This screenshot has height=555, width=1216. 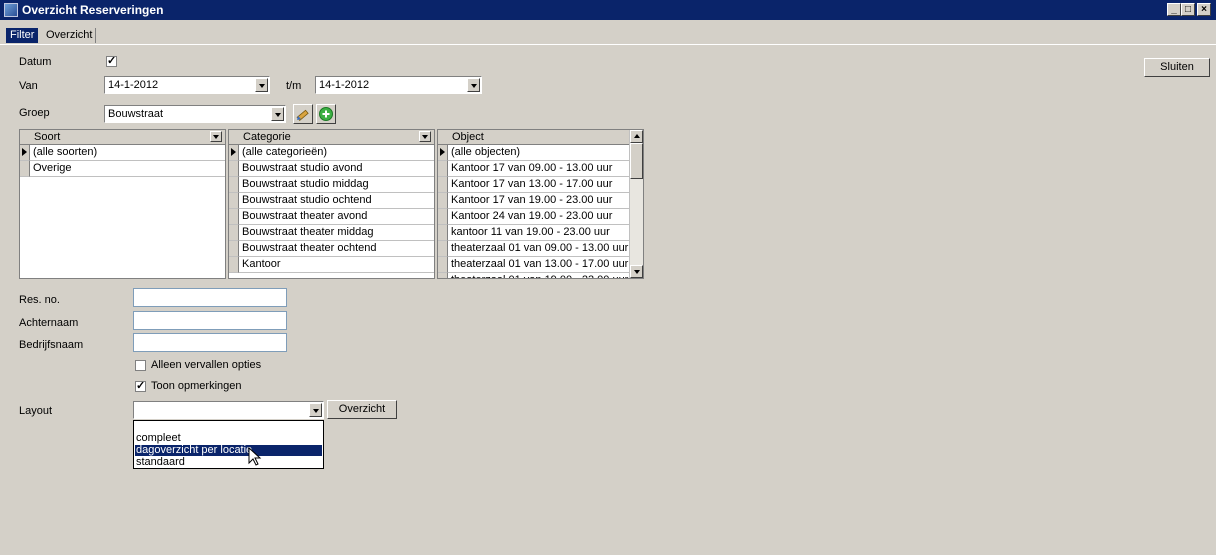 What do you see at coordinates (538, 233) in the screenshot?
I see `list-item: kantoor 11 van 19.00 - 23.00 uur` at bounding box center [538, 233].